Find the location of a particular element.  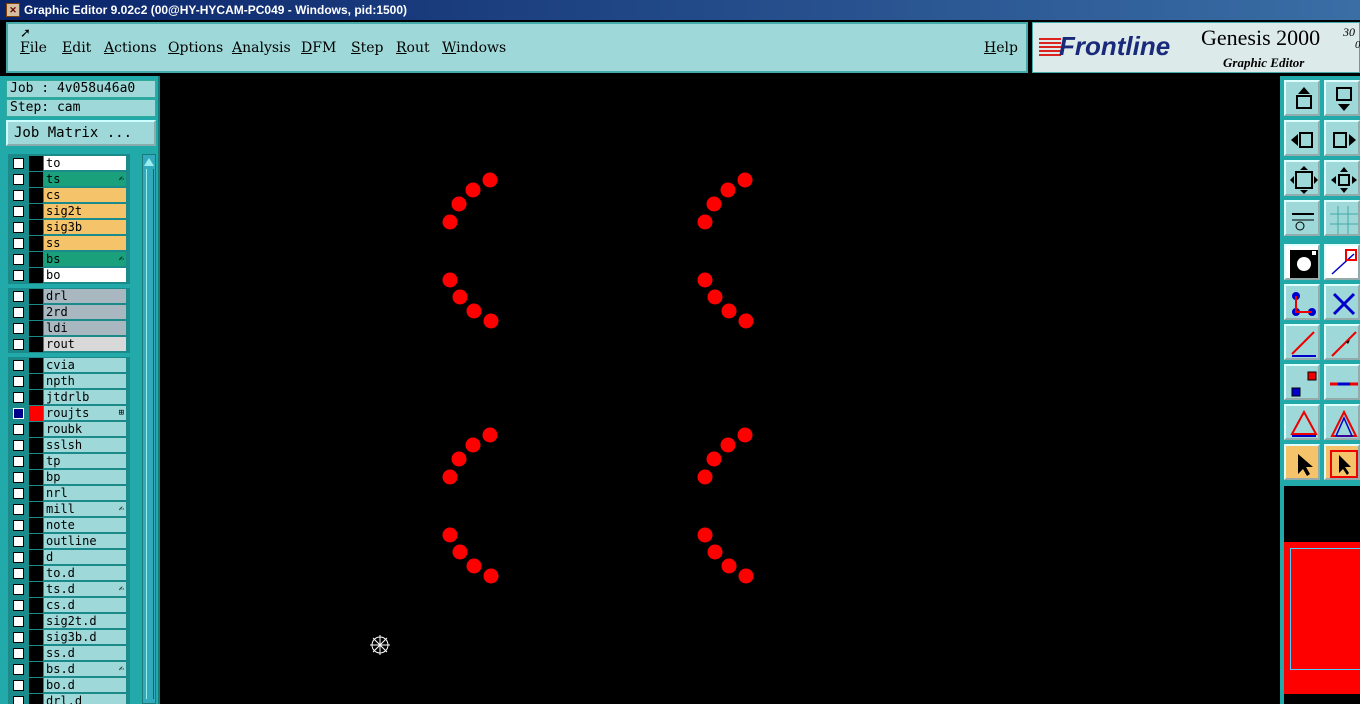

menu-windows: Windows is located at coordinates (474, 48).